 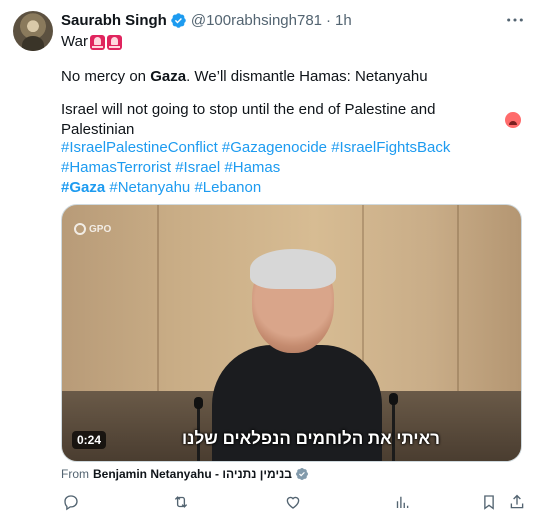 I want to click on hashtag-link: #Netanyahu, so click(x=149, y=187).